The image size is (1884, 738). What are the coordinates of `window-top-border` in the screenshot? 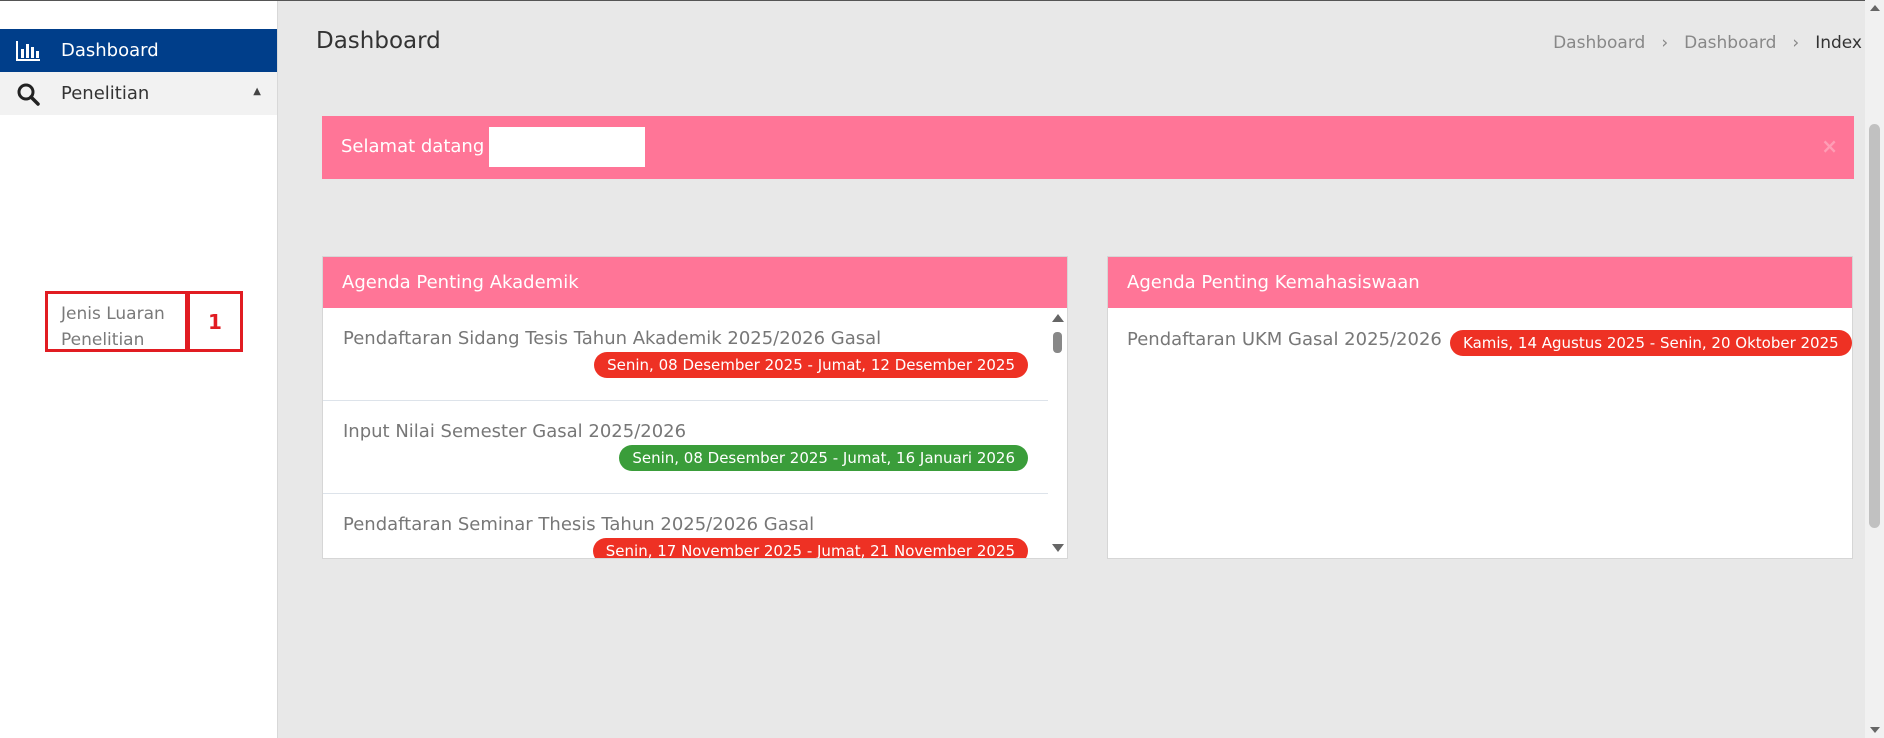 It's located at (942, 0).